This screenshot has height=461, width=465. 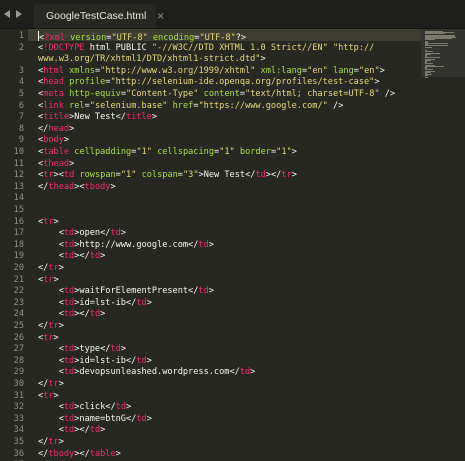 What do you see at coordinates (21, 128) in the screenshot?
I see `line-number: 8` at bounding box center [21, 128].